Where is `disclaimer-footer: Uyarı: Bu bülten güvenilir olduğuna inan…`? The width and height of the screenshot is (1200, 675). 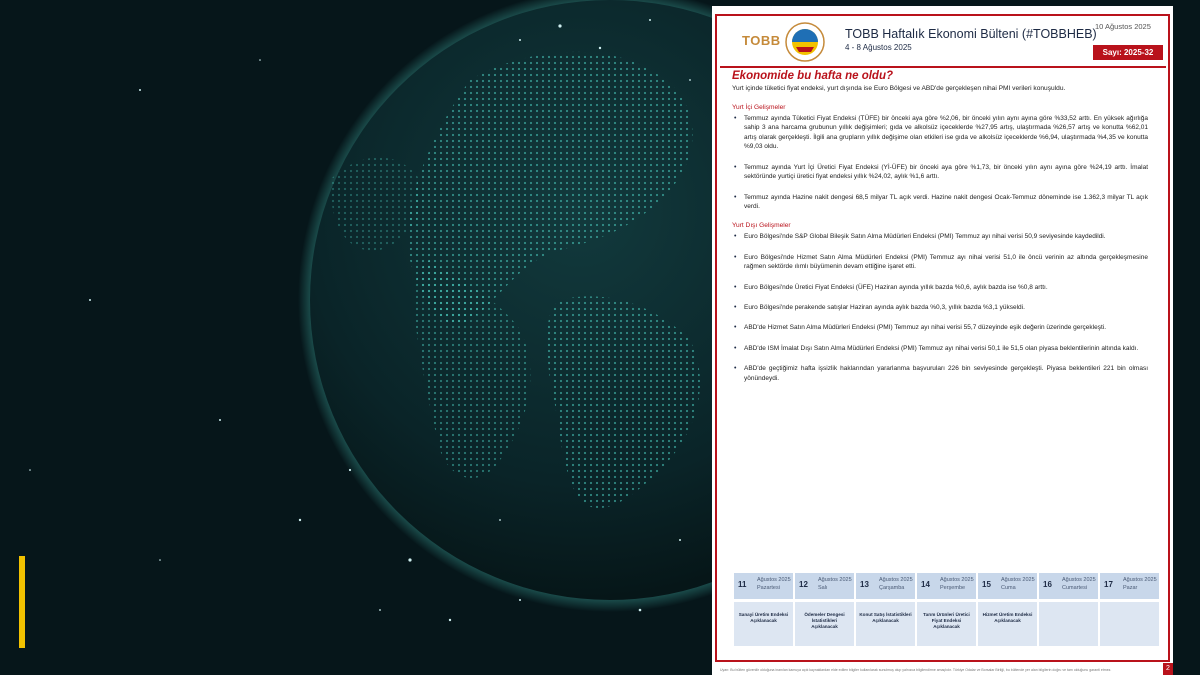
disclaimer-footer: Uyarı: Bu bülten güvenilir olduğuna inan… is located at coordinates (916, 670).